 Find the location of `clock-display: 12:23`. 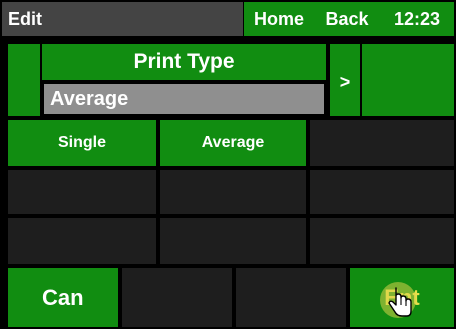

clock-display: 12:23 is located at coordinates (417, 19).